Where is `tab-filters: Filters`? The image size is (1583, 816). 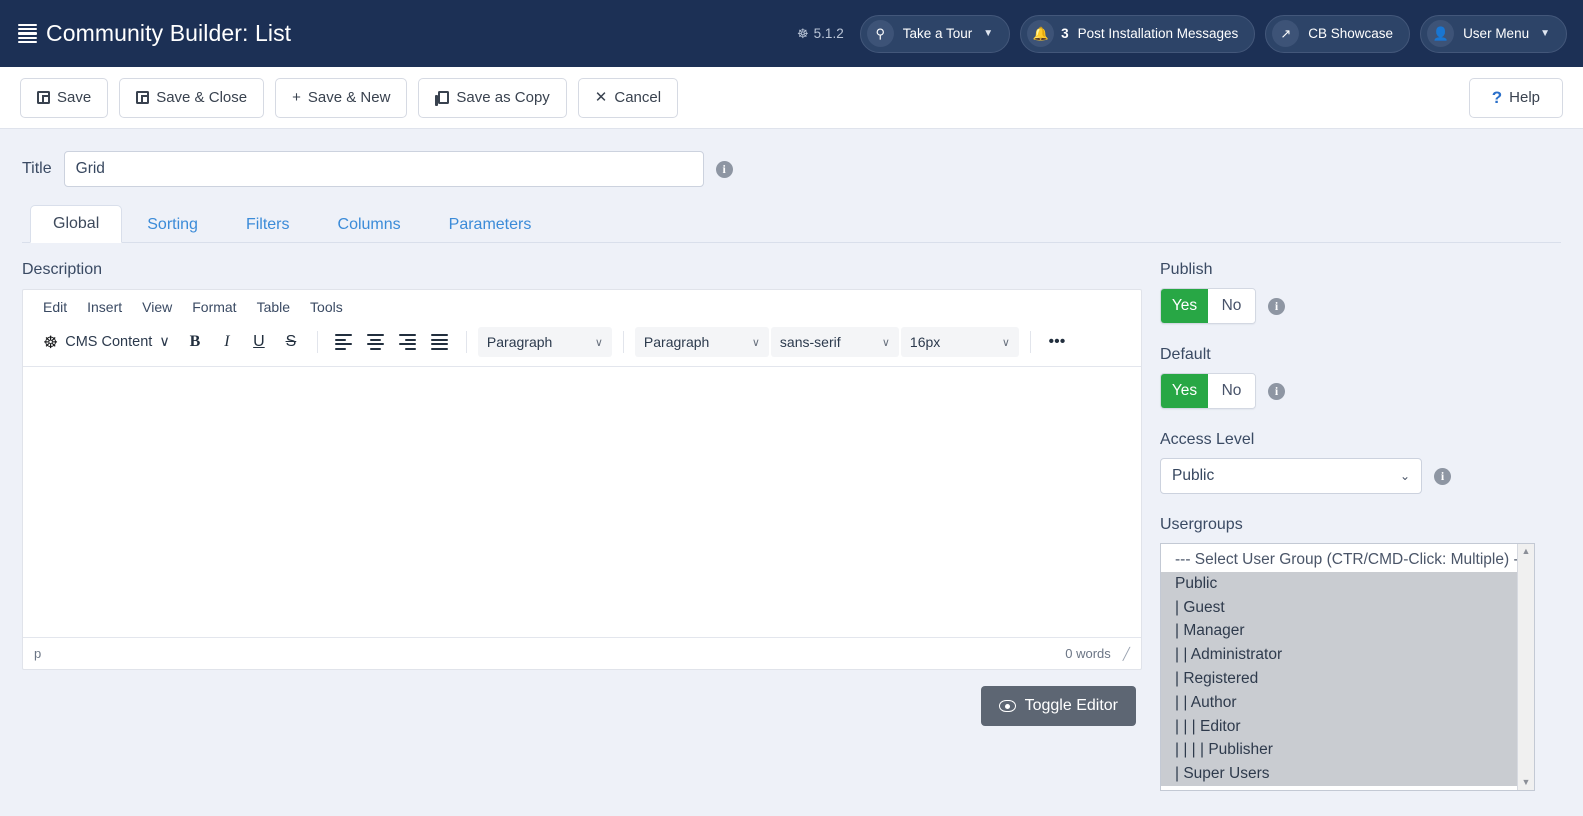 tab-filters: Filters is located at coordinates (268, 224).